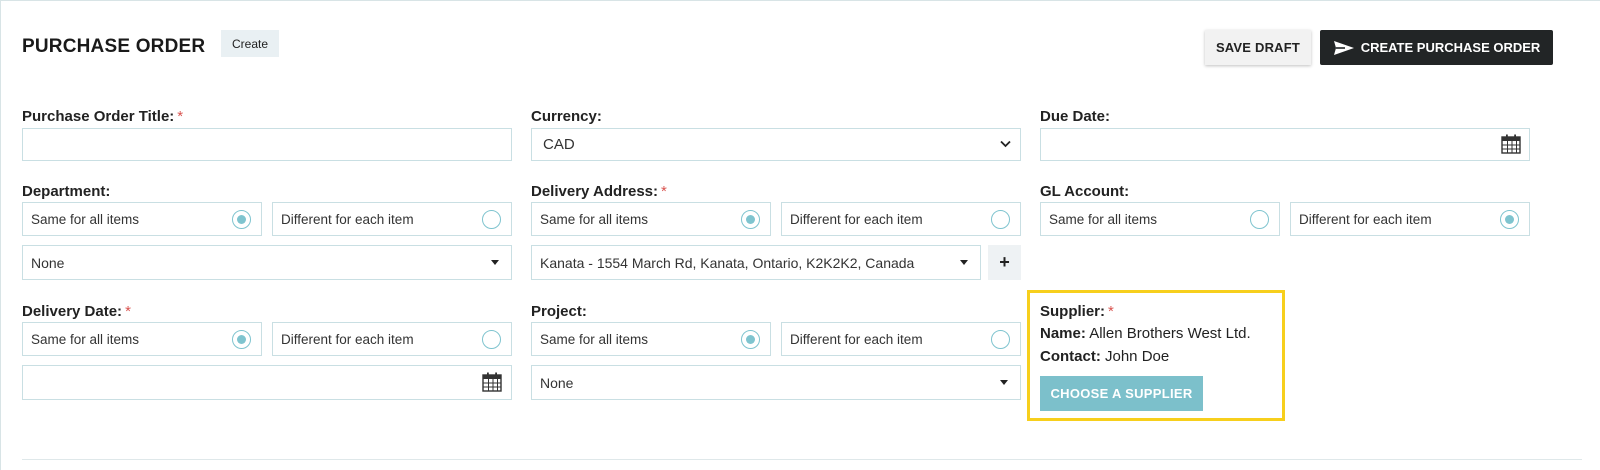  I want to click on supplier-label-text: Supplier:, so click(1073, 311).